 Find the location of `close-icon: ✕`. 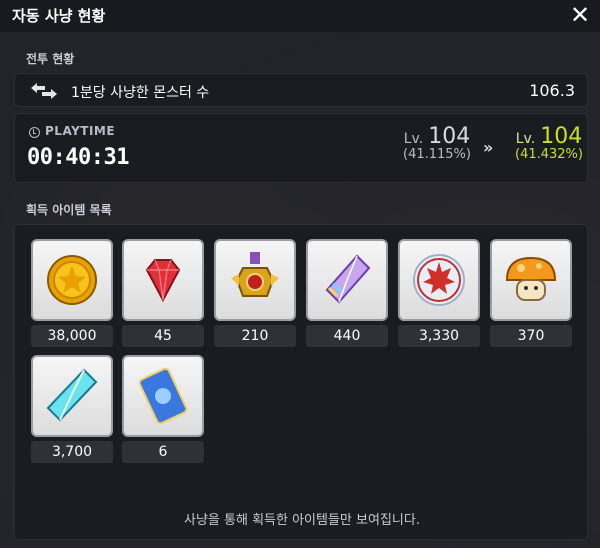

close-icon: ✕ is located at coordinates (580, 15).